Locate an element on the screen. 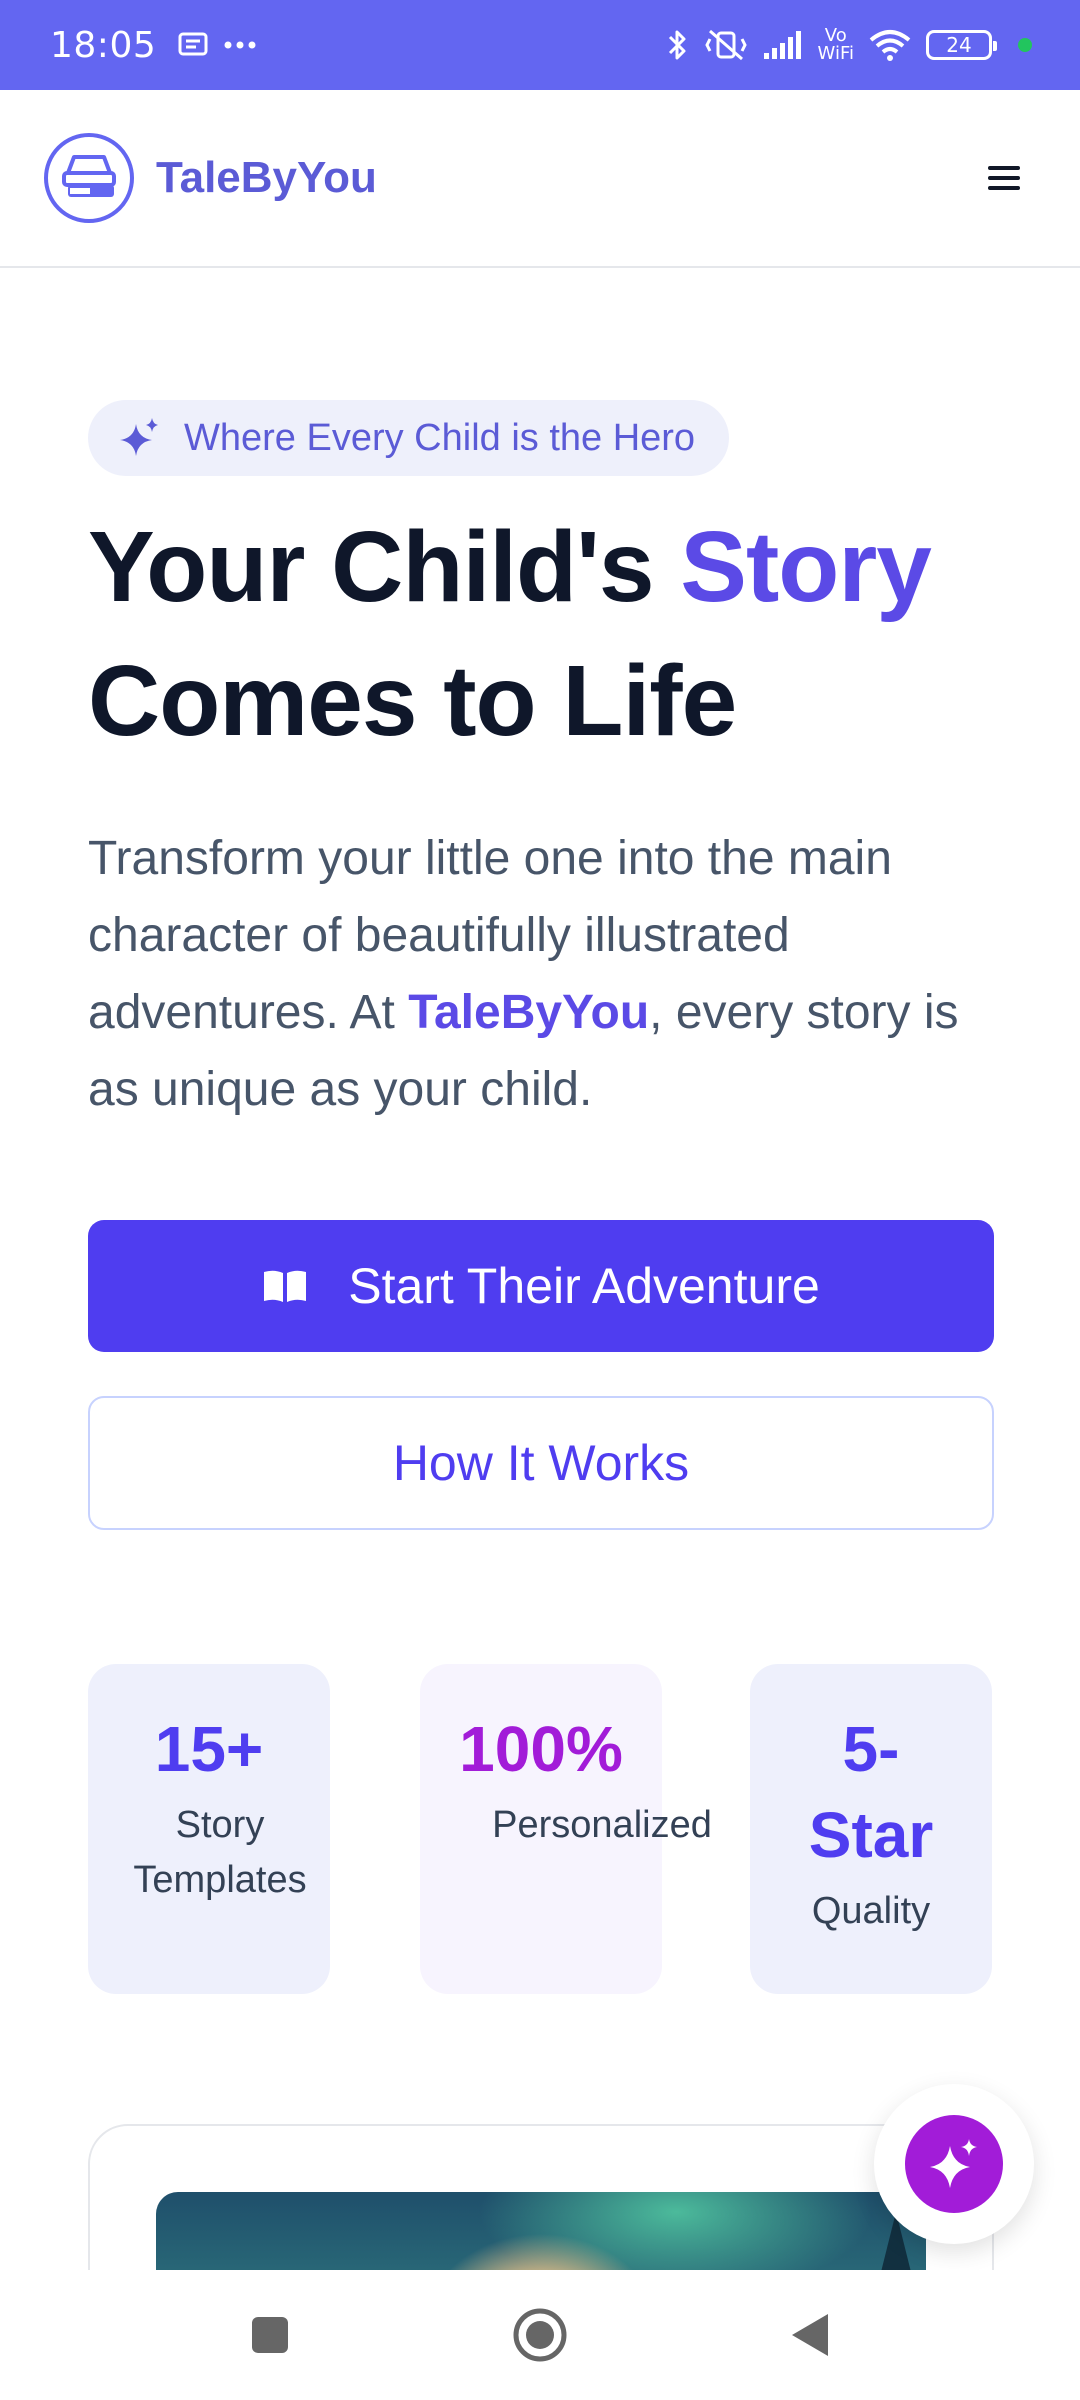  signal-icon is located at coordinates (783, 45).